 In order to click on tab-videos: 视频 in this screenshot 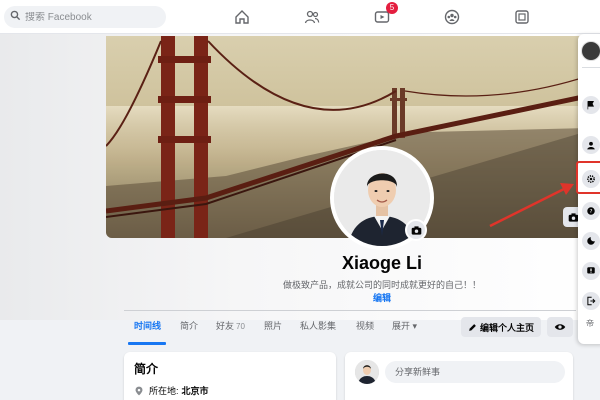, I will do `click(365, 325)`.